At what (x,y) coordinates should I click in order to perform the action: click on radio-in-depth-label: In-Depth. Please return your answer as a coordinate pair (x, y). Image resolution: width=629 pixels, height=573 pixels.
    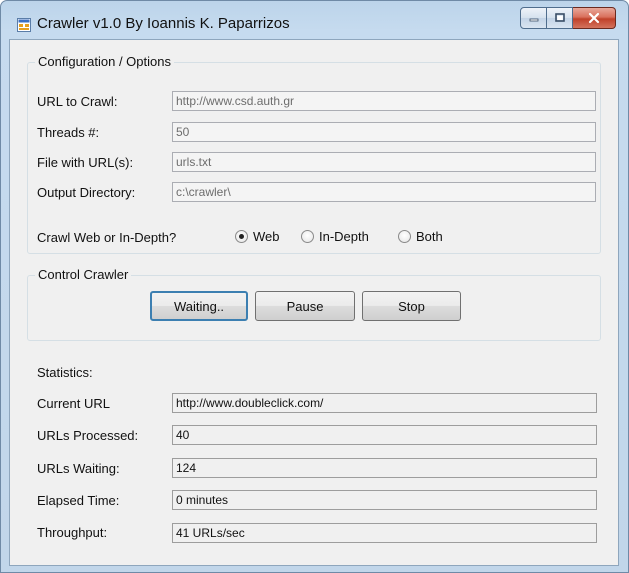
    Looking at the image, I should click on (344, 236).